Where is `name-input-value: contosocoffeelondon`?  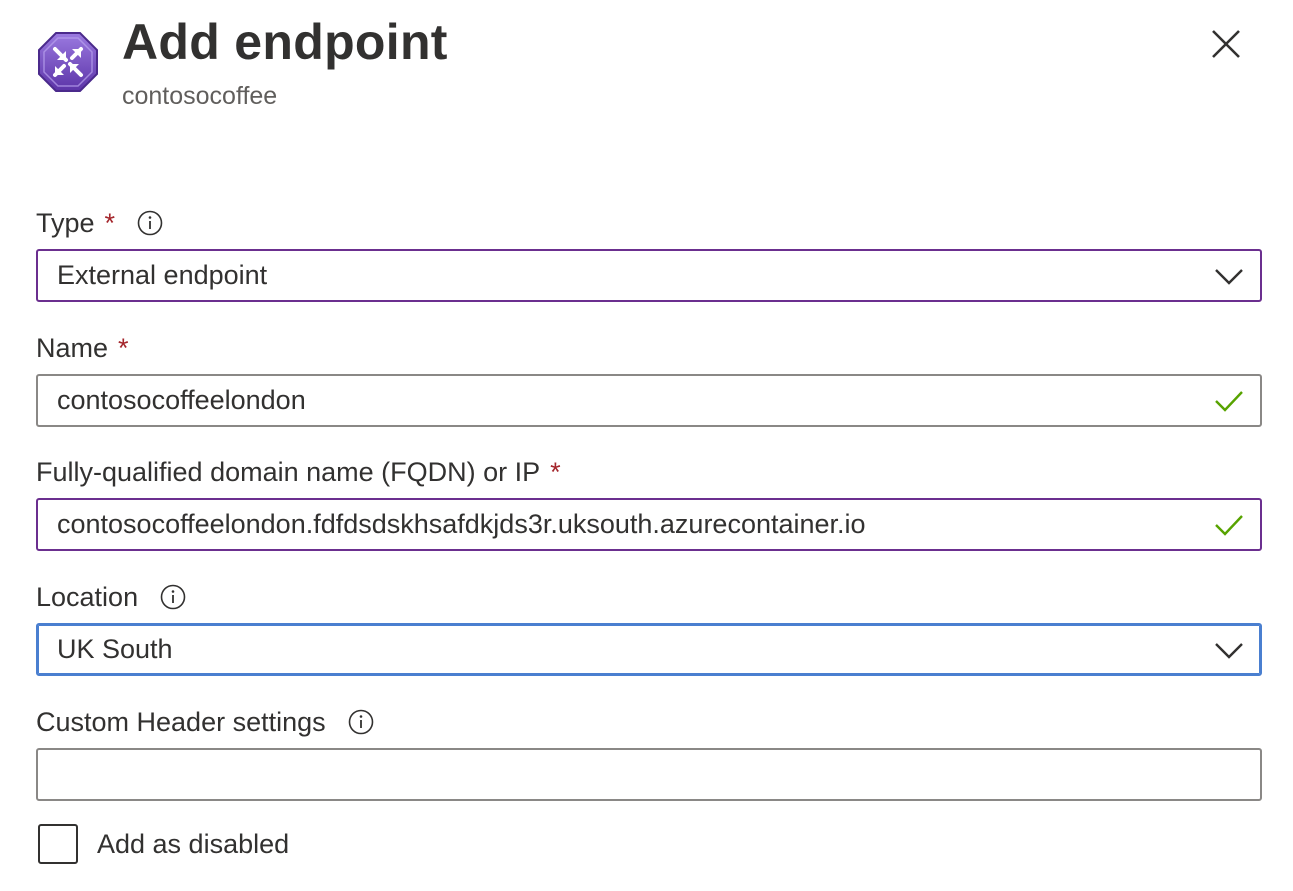
name-input-value: contosocoffeelondon is located at coordinates (181, 400).